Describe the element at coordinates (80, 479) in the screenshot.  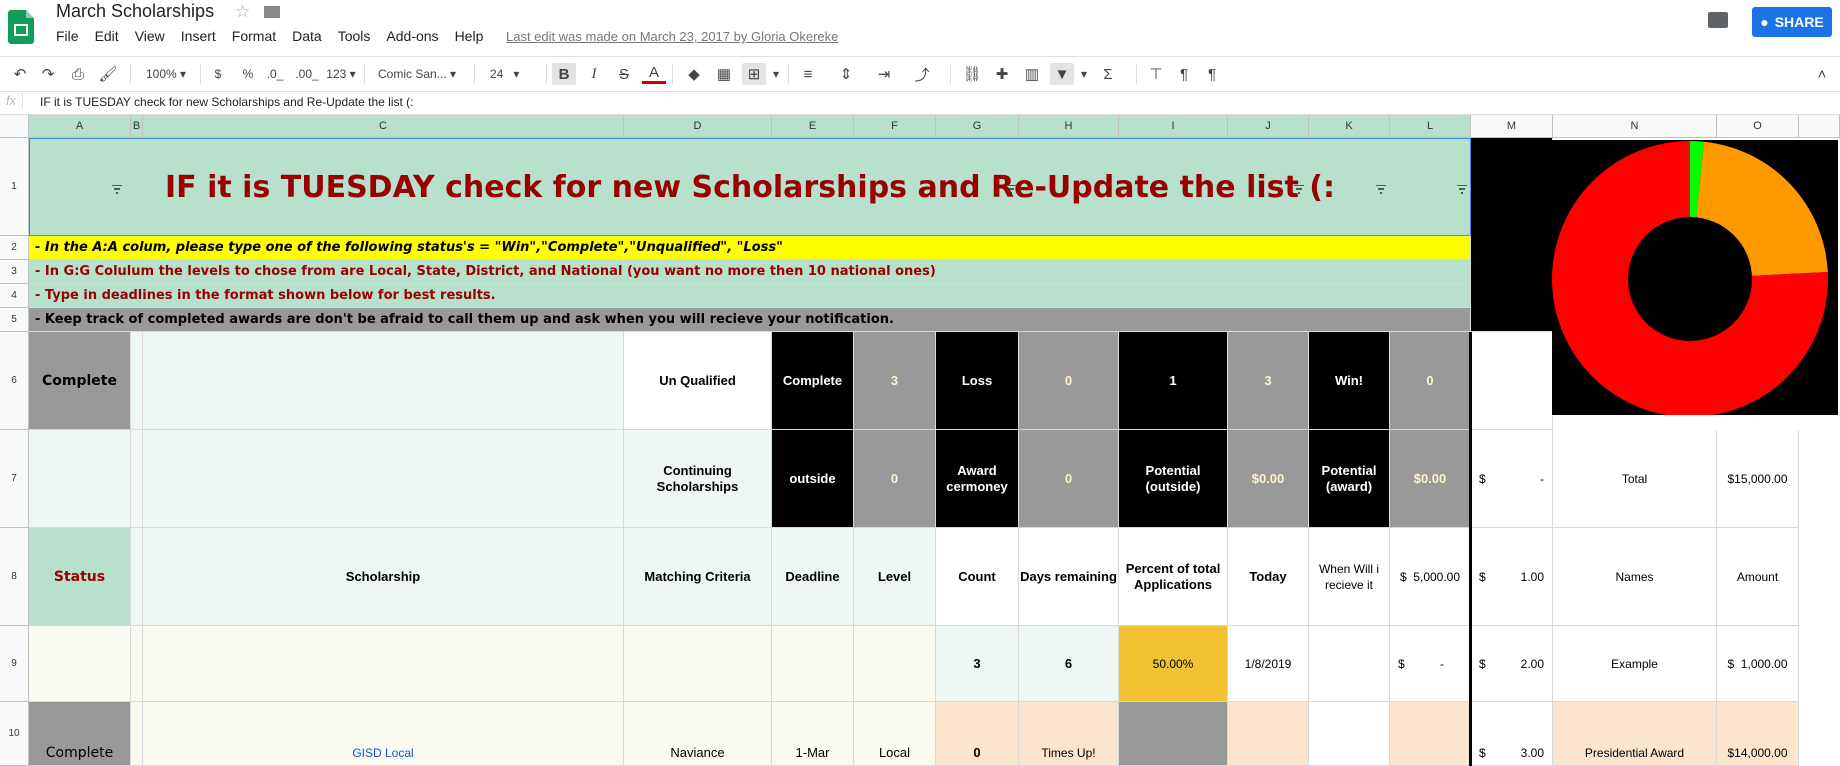
I see `cell-a7` at that location.